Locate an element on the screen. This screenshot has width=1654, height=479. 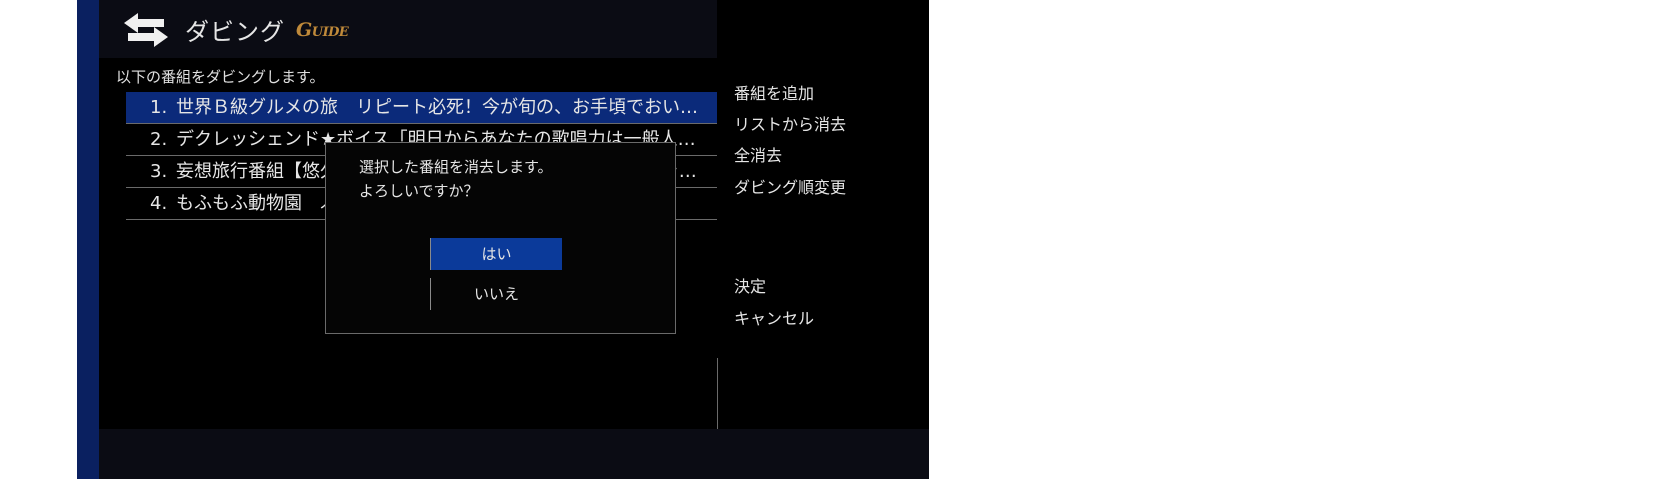
guide-logo: GUIDE is located at coordinates (322, 30).